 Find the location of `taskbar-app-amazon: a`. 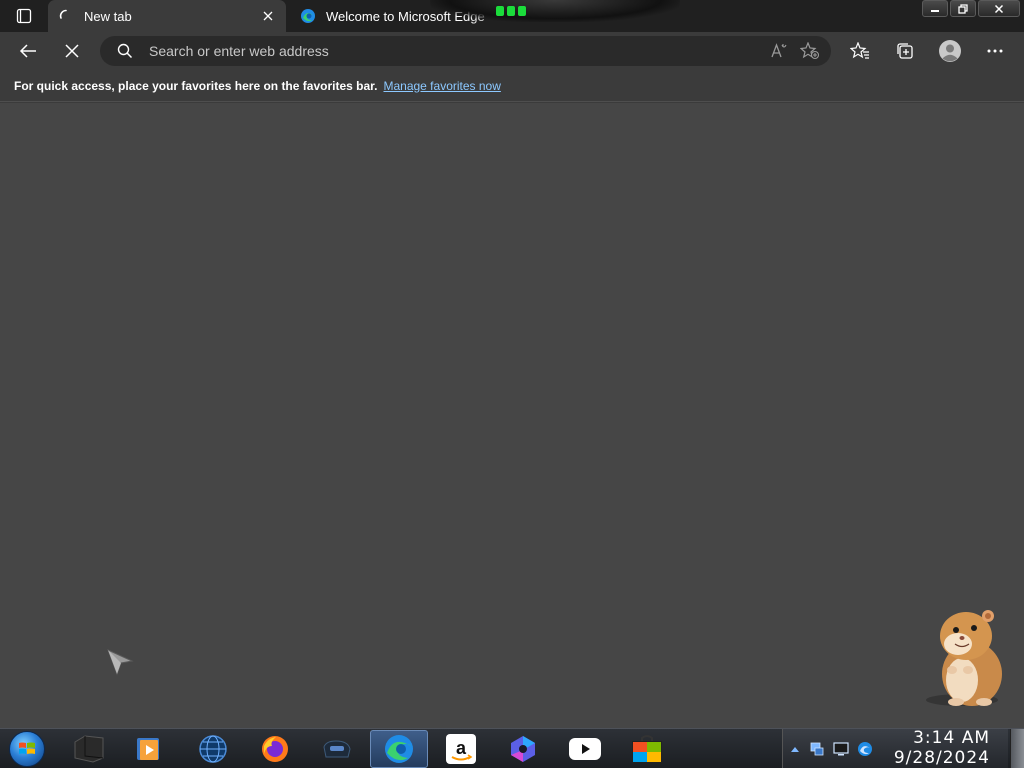

taskbar-app-amazon: a is located at coordinates (461, 749).